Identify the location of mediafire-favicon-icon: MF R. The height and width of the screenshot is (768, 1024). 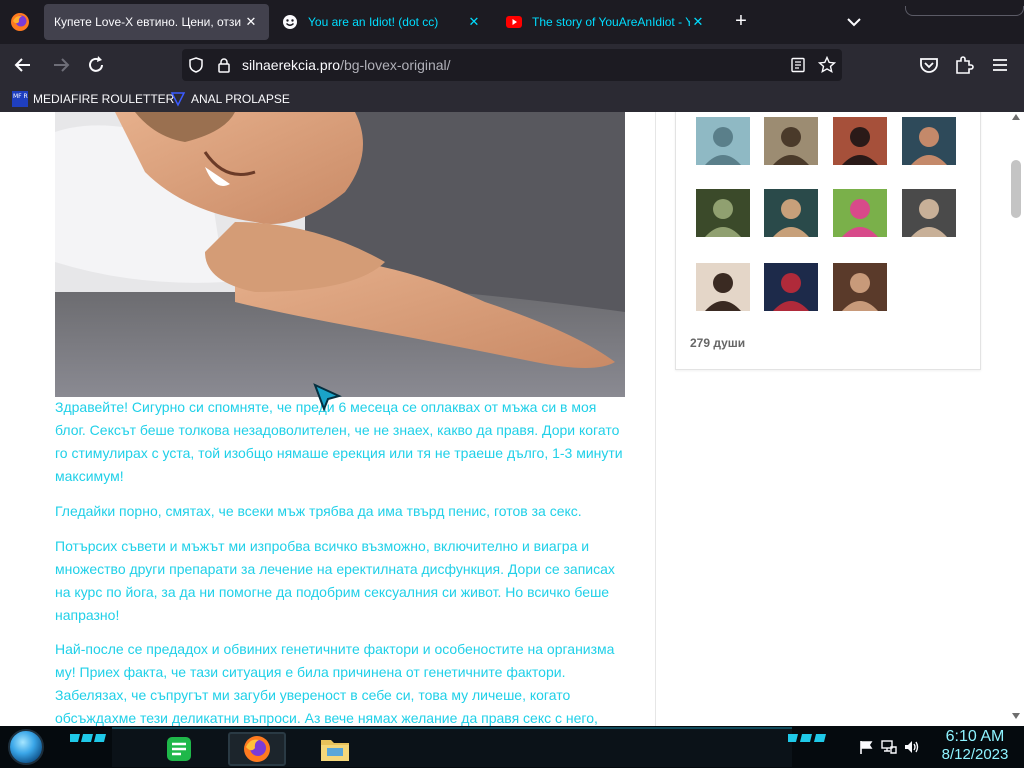
(20, 99).